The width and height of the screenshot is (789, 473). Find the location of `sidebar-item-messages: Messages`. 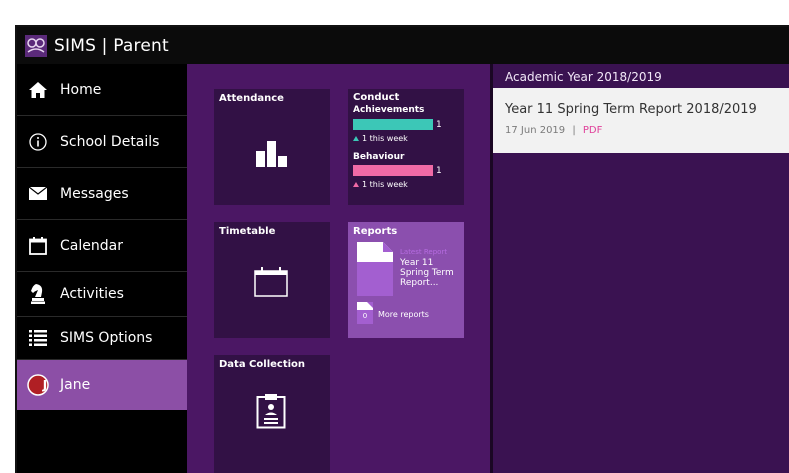

sidebar-item-messages: Messages is located at coordinates (102, 194).